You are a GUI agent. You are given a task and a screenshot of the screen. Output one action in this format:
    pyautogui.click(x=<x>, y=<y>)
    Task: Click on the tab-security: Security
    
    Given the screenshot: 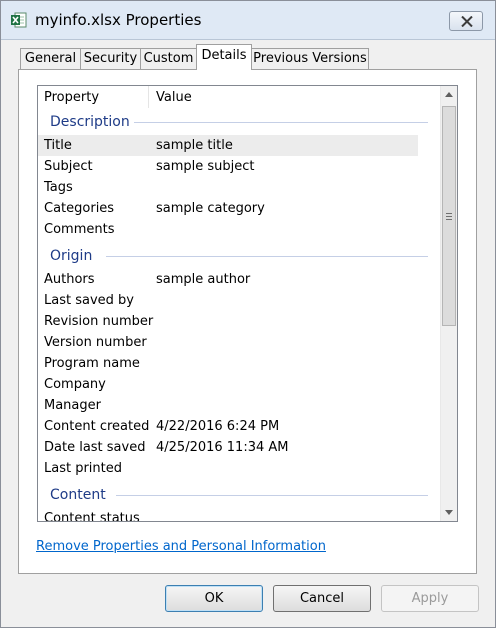 What is the action you would take?
    pyautogui.click(x=110, y=58)
    